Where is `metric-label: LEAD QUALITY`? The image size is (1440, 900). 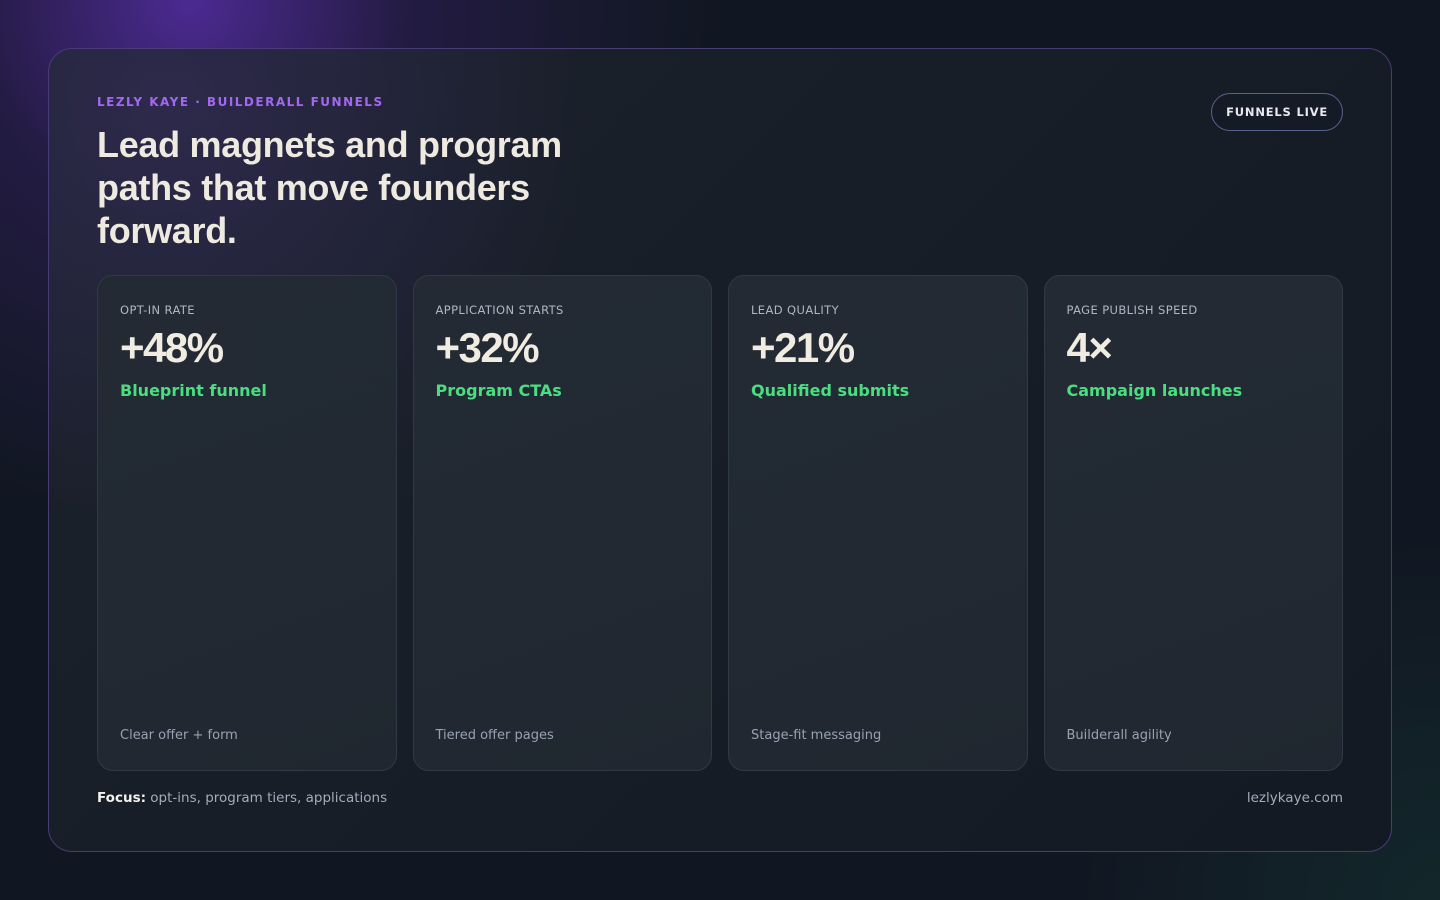
metric-label: LEAD QUALITY is located at coordinates (795, 310).